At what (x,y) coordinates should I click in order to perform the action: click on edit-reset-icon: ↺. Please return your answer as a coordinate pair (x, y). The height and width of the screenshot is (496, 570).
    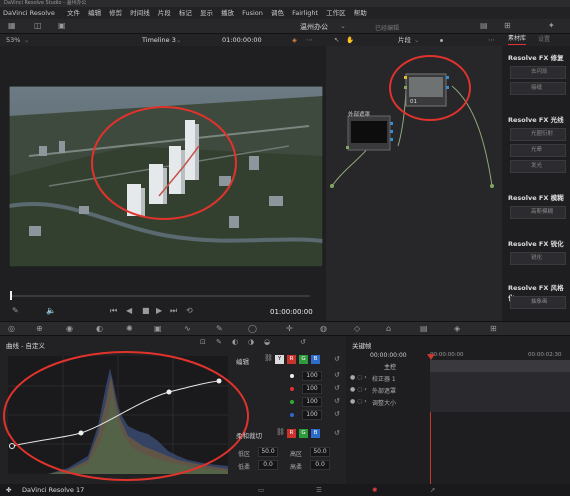
    Looking at the image, I should click on (337, 359).